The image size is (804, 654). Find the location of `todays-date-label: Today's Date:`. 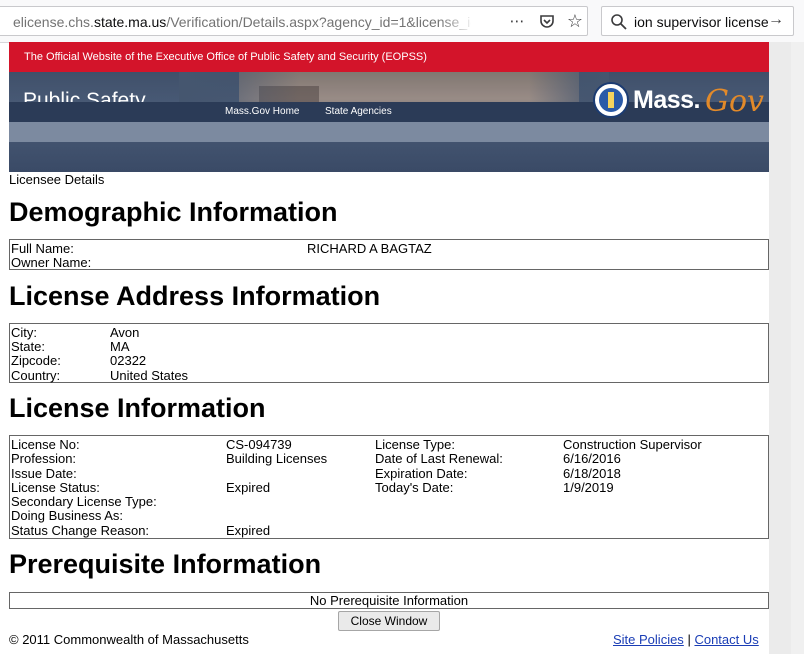

todays-date-label: Today's Date: is located at coordinates (414, 487).